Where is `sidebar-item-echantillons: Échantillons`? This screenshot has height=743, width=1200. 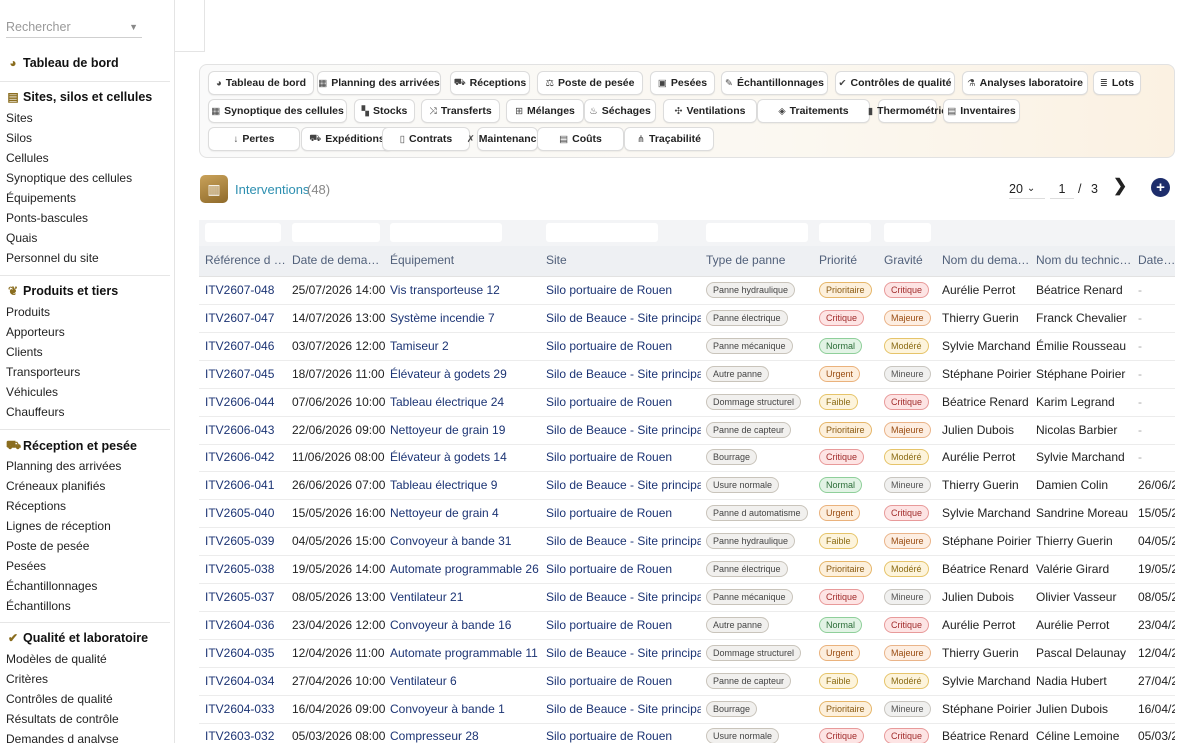
sidebar-item-echantillons: Échantillons is located at coordinates (38, 606).